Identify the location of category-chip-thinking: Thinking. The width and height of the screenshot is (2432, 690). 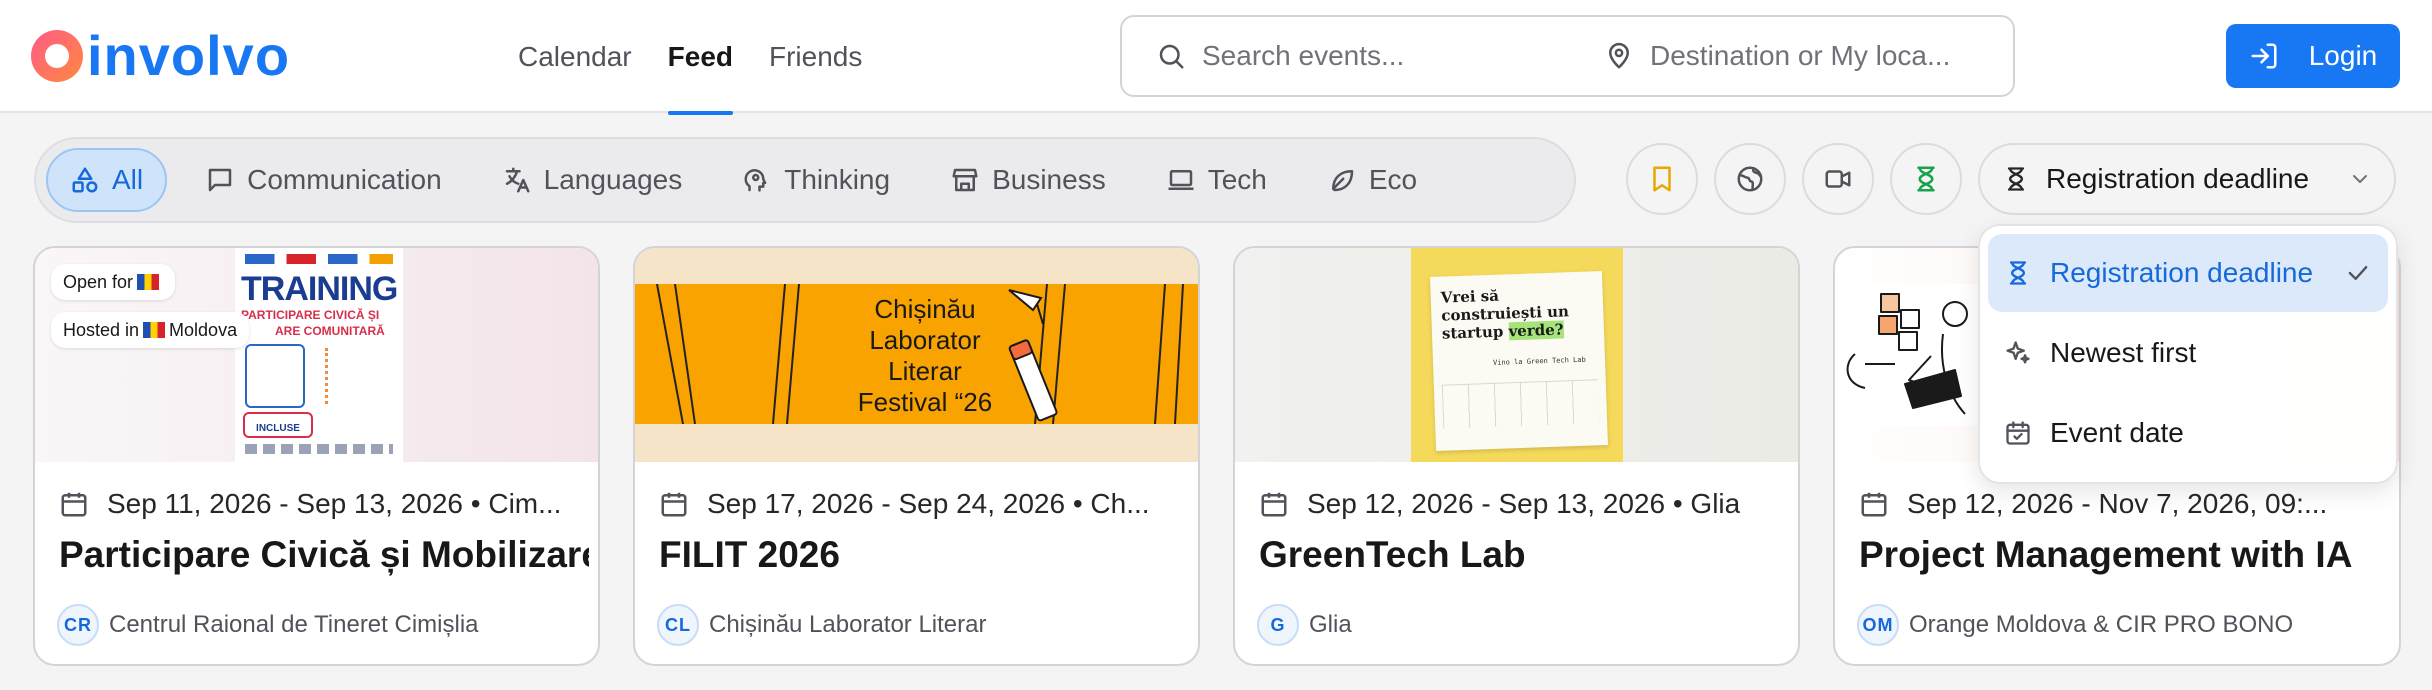
(816, 180).